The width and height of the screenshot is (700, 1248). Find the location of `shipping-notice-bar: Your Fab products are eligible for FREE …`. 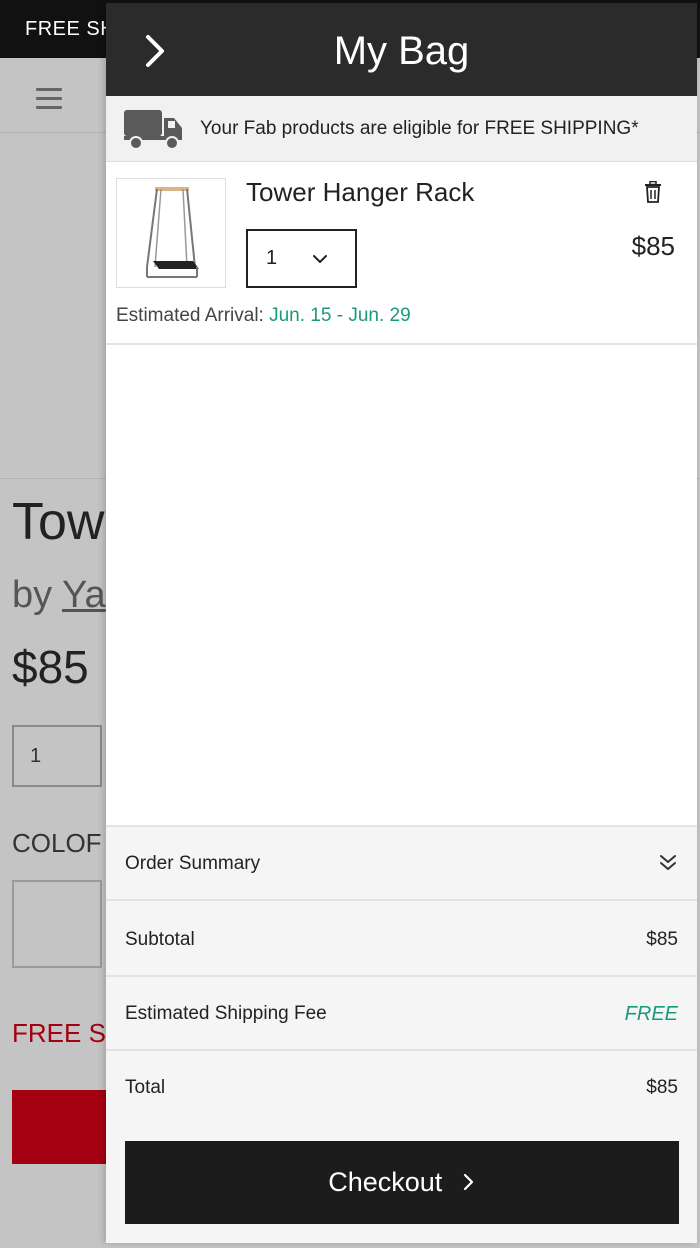

shipping-notice-bar: Your Fab products are eligible for FREE … is located at coordinates (401, 129).